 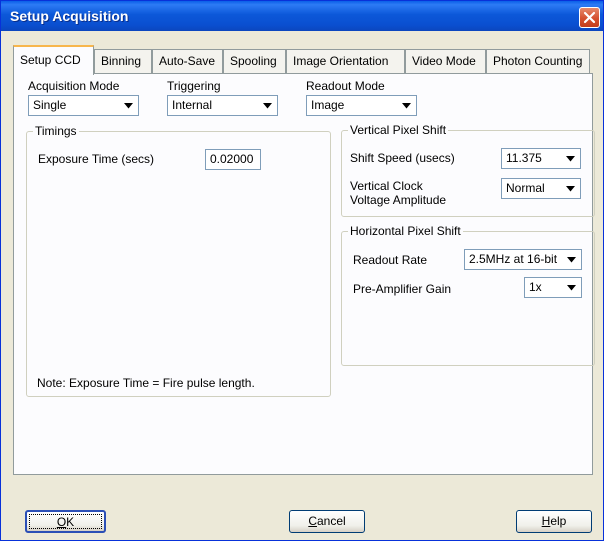 I want to click on exposure-note: Note: Exposure Time = Fire pulse length., so click(x=146, y=383).